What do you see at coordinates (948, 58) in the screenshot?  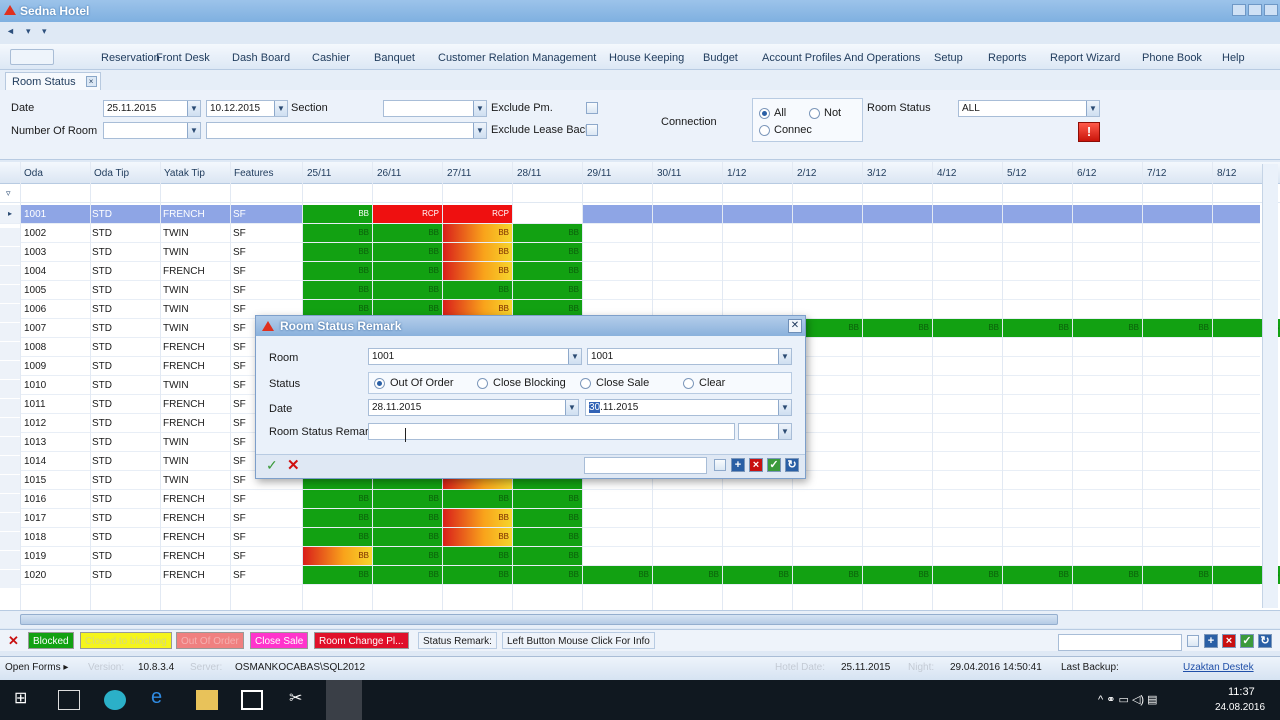 I see `menu-setup: Setup` at bounding box center [948, 58].